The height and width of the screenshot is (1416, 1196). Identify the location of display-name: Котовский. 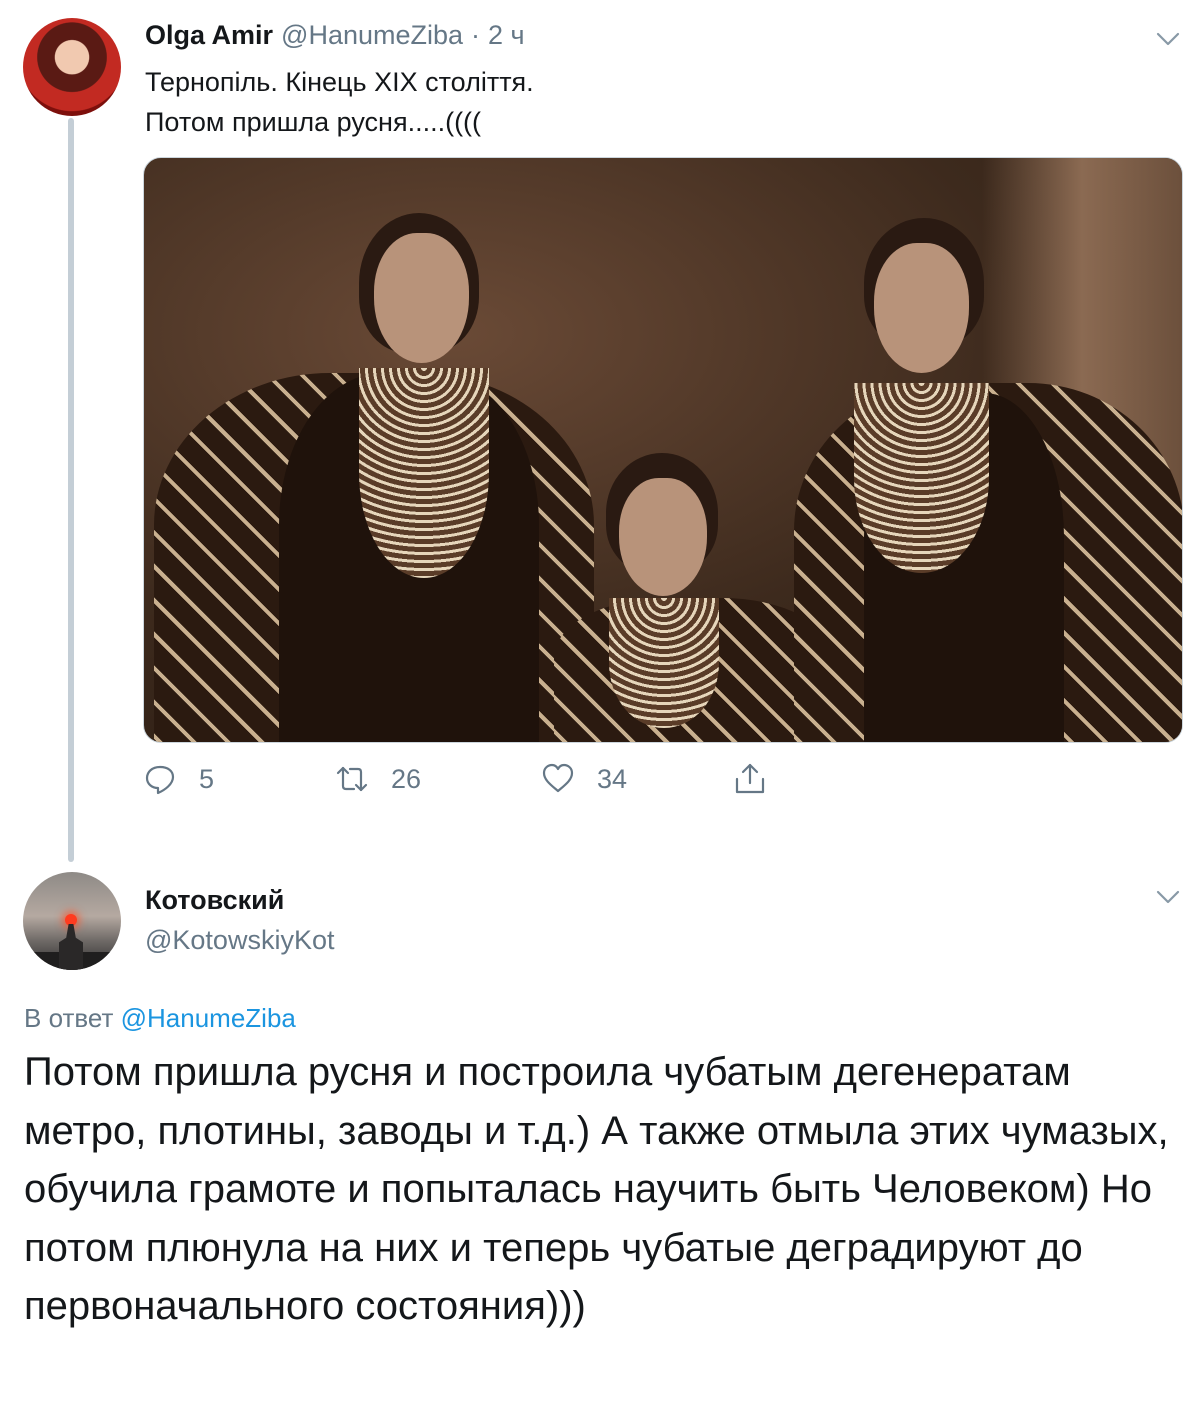
(214, 900).